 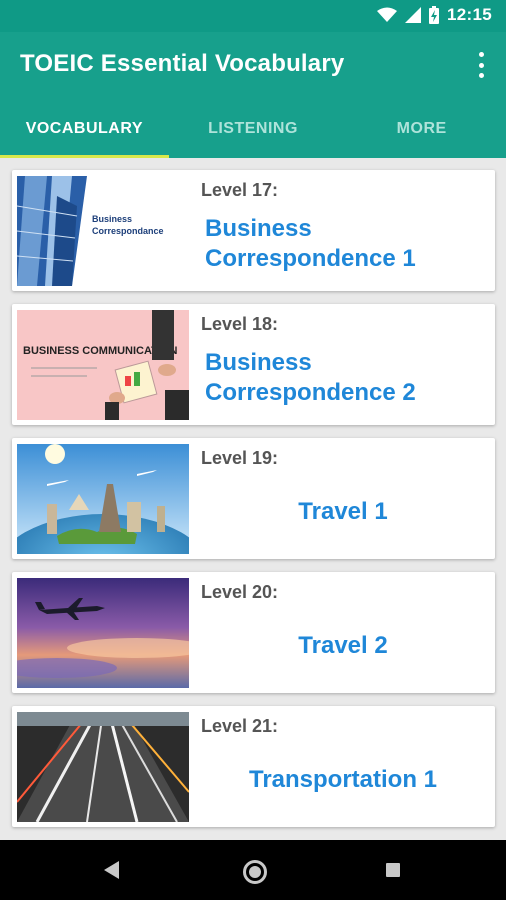 I want to click on level-title: Travel 2, so click(x=343, y=645).